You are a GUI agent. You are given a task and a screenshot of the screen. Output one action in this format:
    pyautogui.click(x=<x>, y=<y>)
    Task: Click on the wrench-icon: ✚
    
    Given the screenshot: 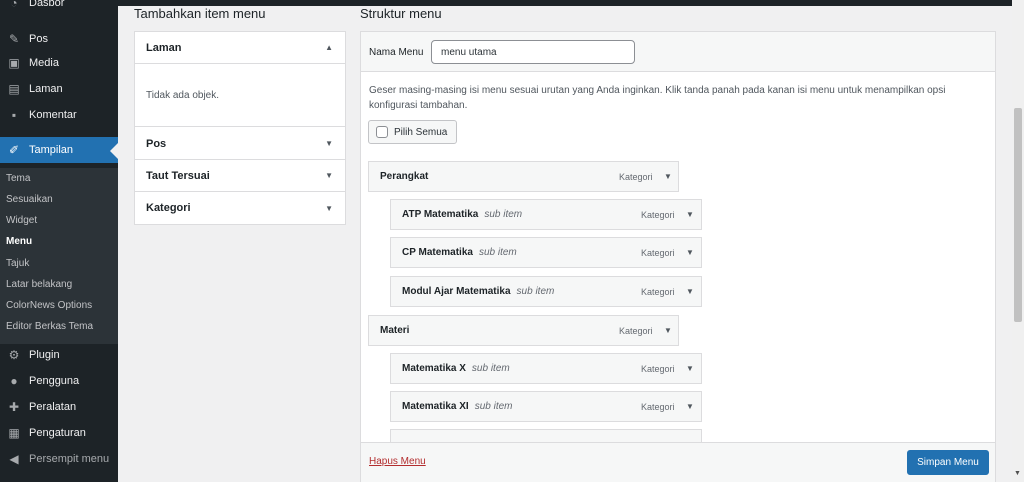 What is the action you would take?
    pyautogui.click(x=14, y=407)
    